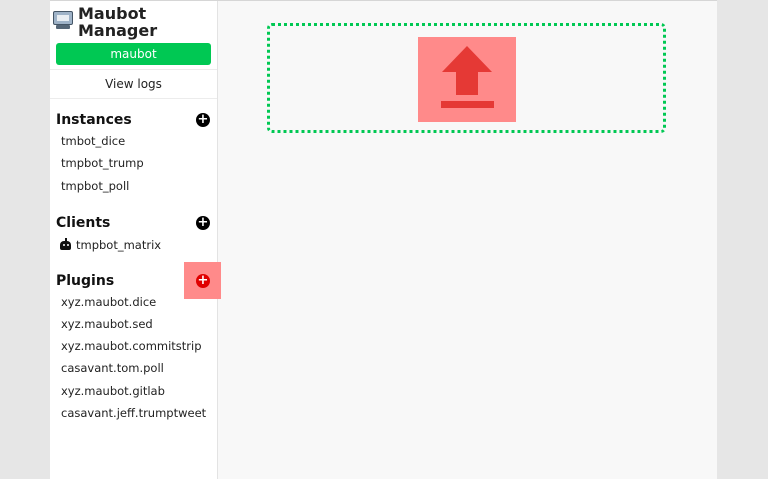 The image size is (768, 479). I want to click on add-plugin-button: +, so click(203, 281).